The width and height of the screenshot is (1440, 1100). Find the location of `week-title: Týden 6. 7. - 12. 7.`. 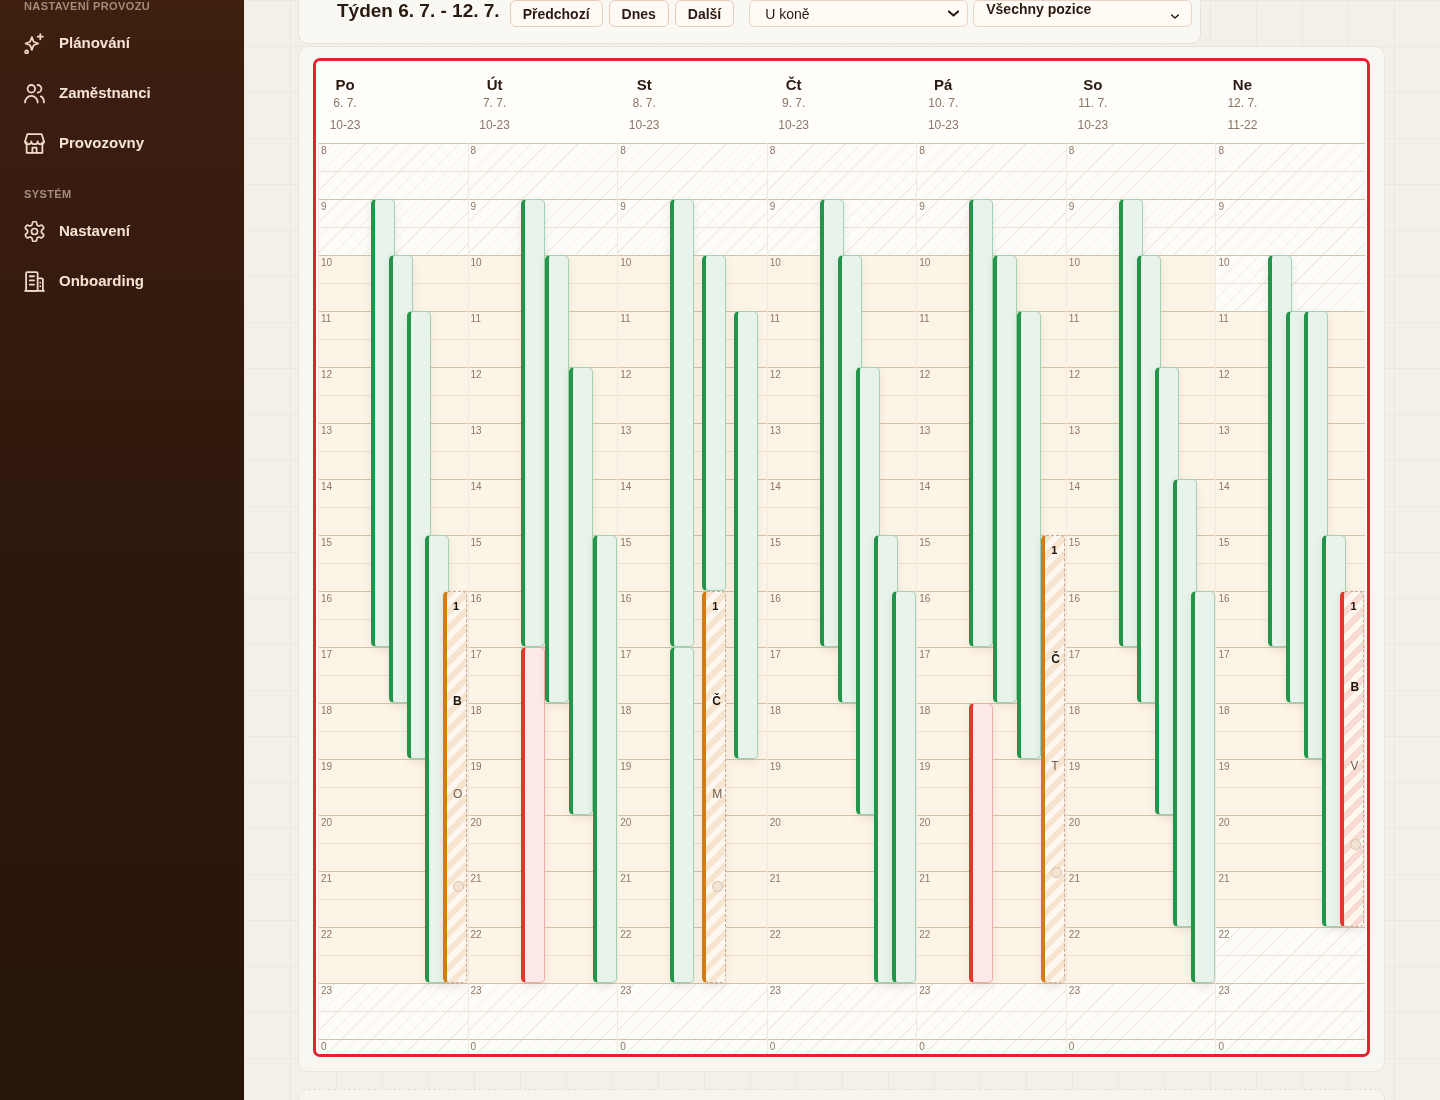

week-title: Týden 6. 7. - 12. 7. is located at coordinates (418, 11).